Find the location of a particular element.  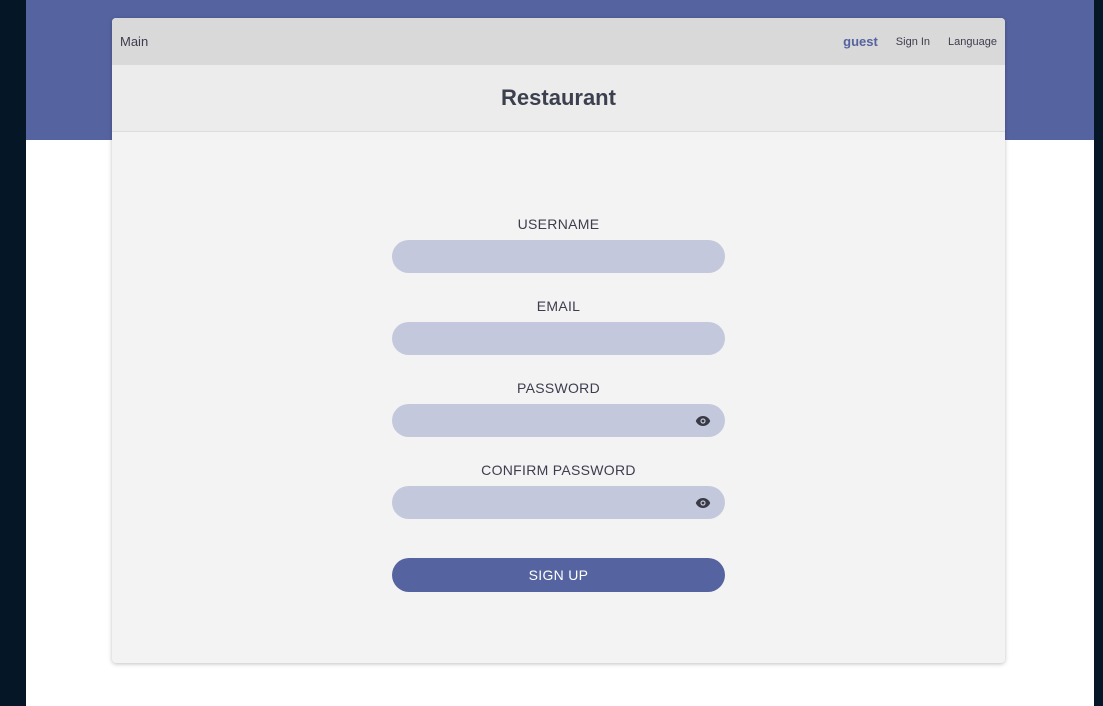

top-navigation: Main guest Sign In Language is located at coordinates (558, 41).